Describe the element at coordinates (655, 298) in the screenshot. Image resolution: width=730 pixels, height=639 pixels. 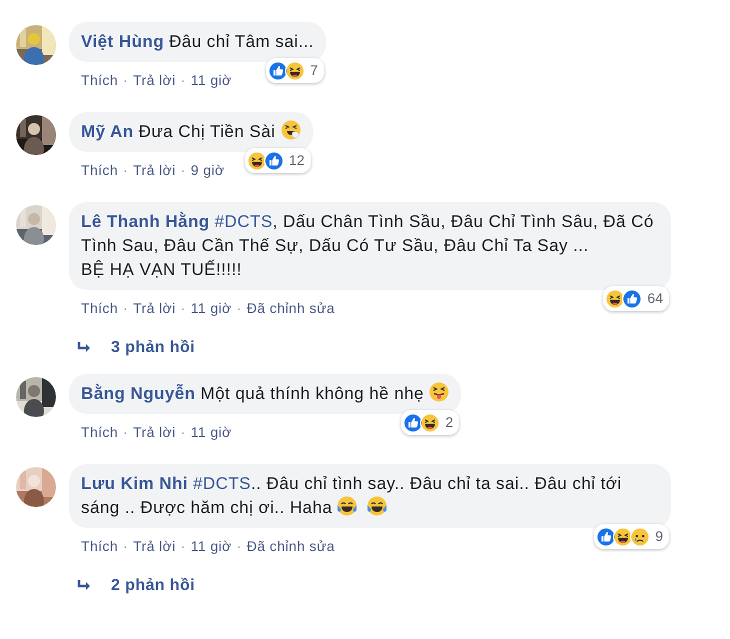
I see `reaction-count: 64` at that location.